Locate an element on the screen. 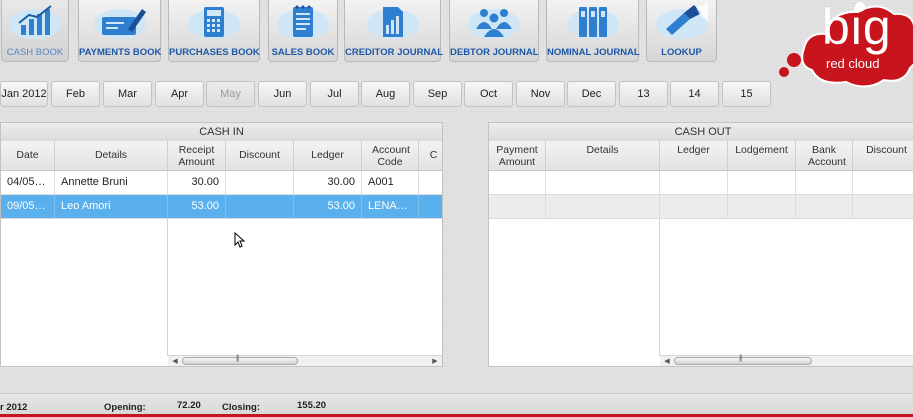 This screenshot has height=417, width=913. payments-book-button: PAYMENTS BOOK is located at coordinates (119, 31).